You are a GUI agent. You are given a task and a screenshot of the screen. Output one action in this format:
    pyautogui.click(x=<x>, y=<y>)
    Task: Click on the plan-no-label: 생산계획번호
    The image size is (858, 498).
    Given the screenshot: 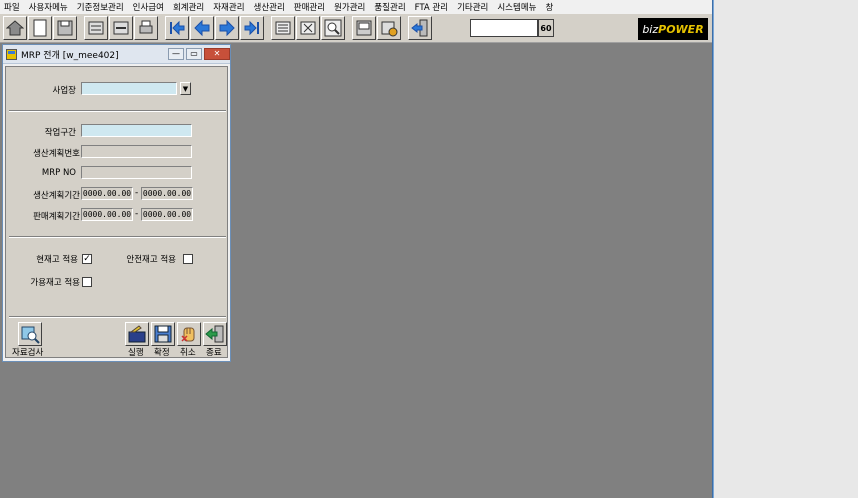 What is the action you would take?
    pyautogui.click(x=56, y=154)
    